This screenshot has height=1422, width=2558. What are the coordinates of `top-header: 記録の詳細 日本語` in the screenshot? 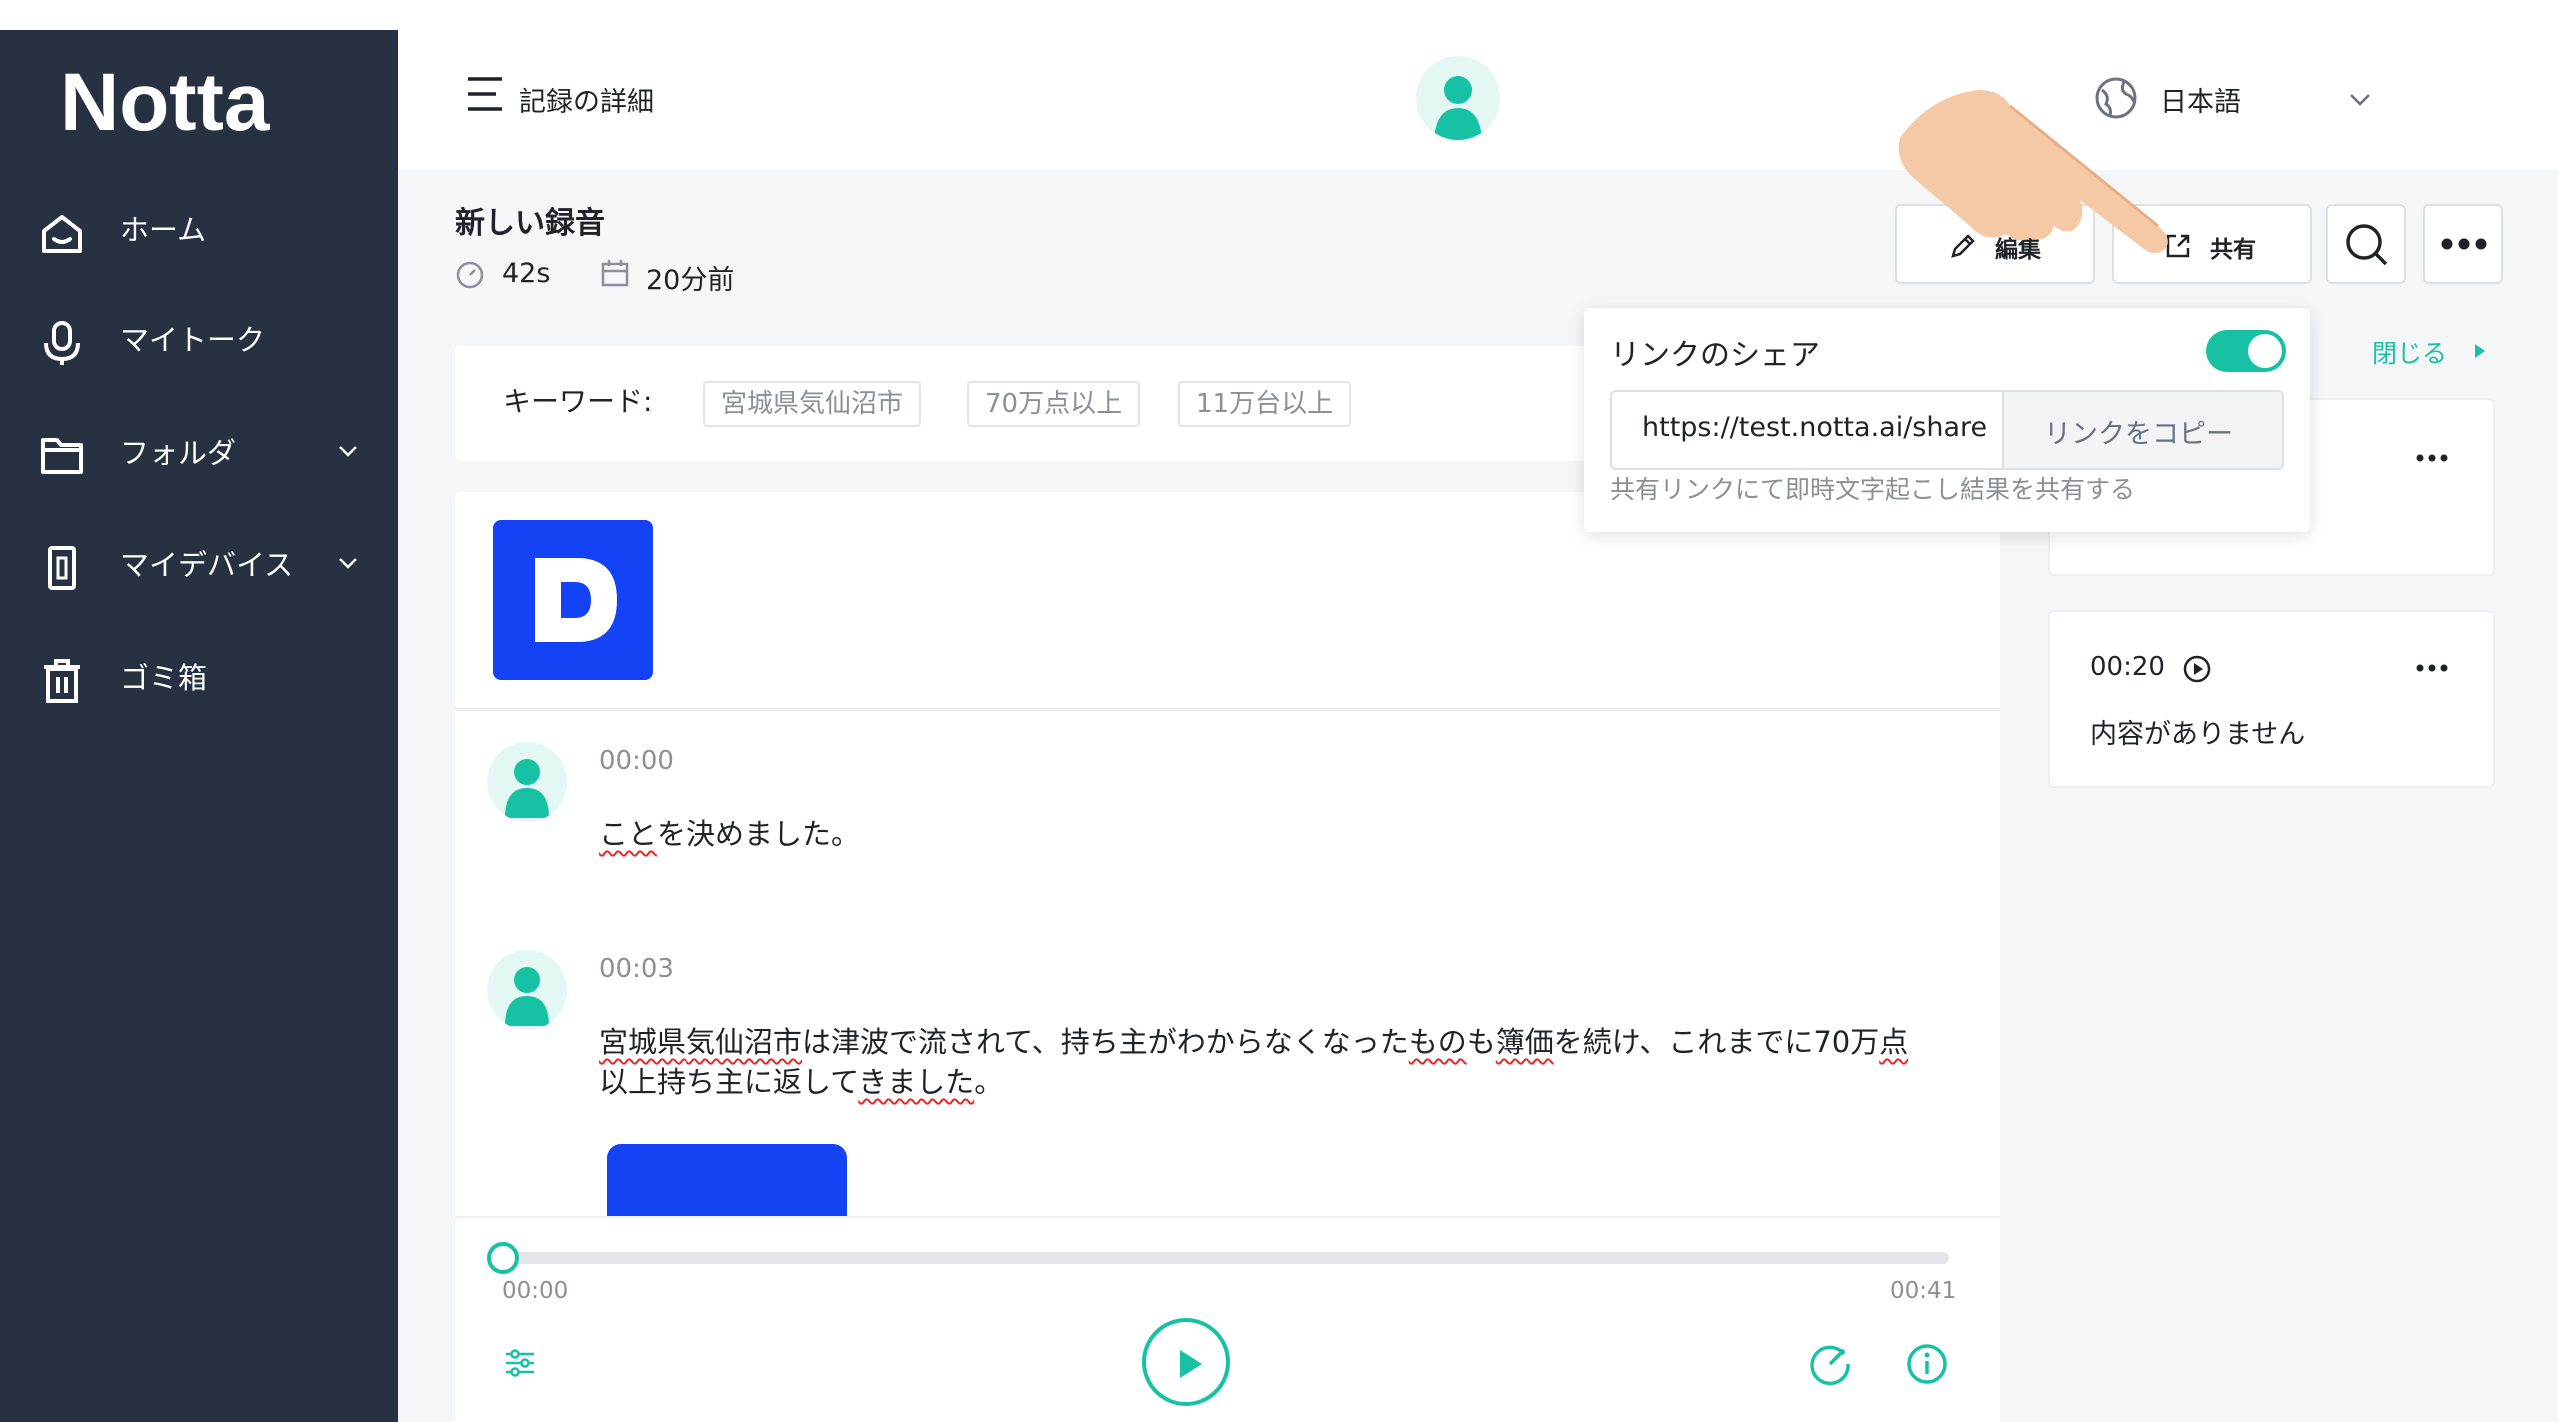 It's located at (1478, 85).